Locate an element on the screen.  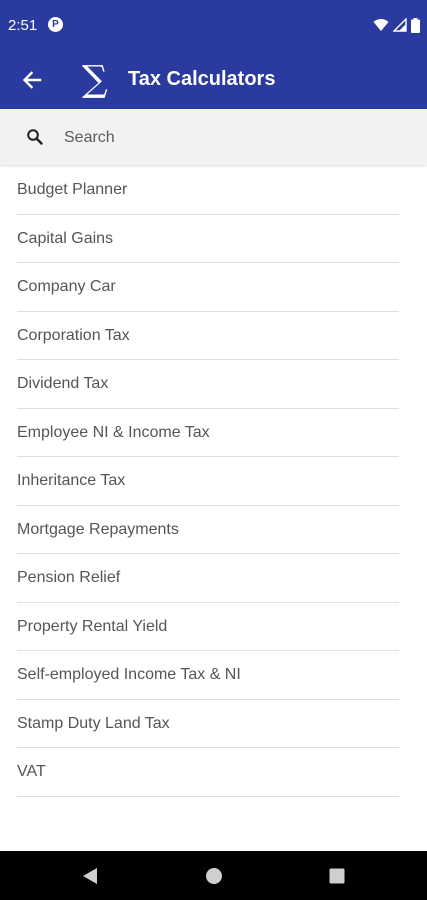
nav-back-button is located at coordinates (90, 876).